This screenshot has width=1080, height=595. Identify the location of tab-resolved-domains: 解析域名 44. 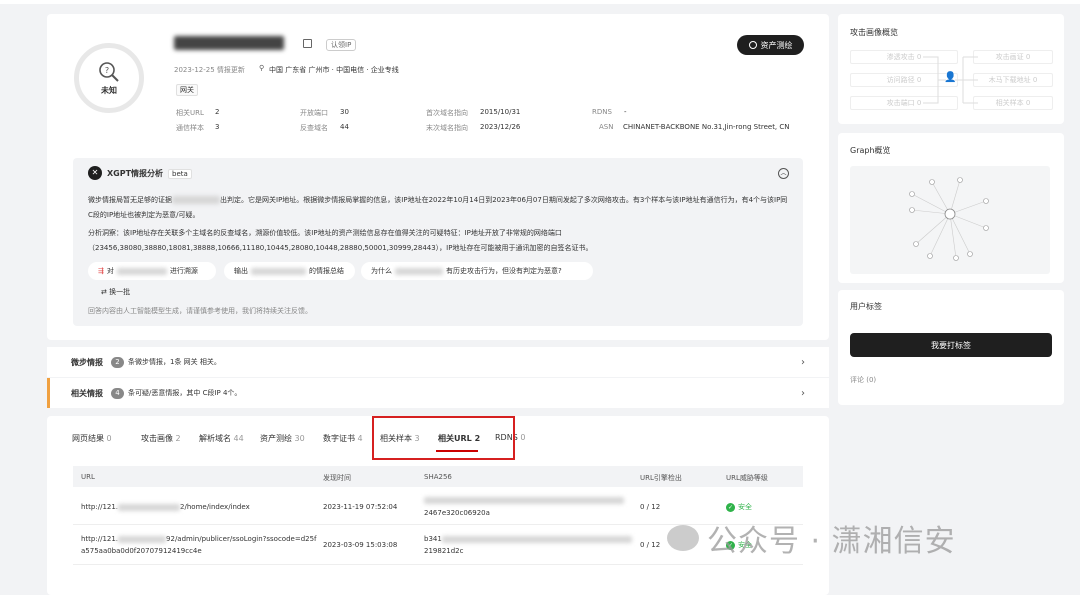
(221, 438).